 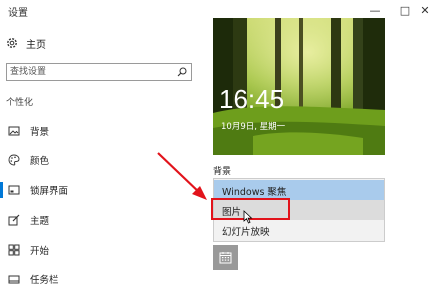 I want to click on background-label: 背景, so click(x=222, y=172).